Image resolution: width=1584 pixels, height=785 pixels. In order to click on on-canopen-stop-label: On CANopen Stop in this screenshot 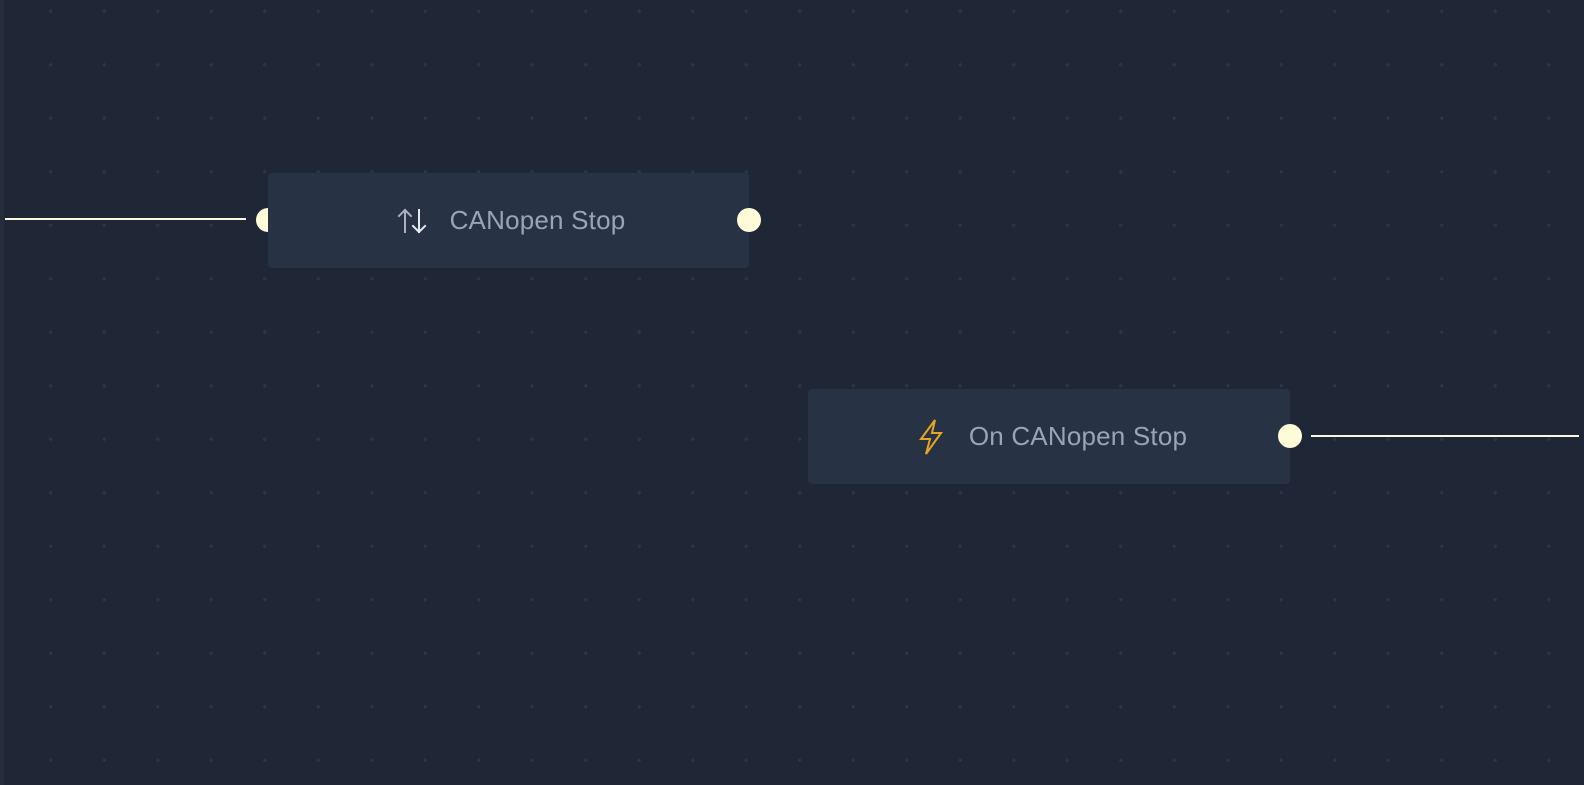, I will do `click(1078, 436)`.